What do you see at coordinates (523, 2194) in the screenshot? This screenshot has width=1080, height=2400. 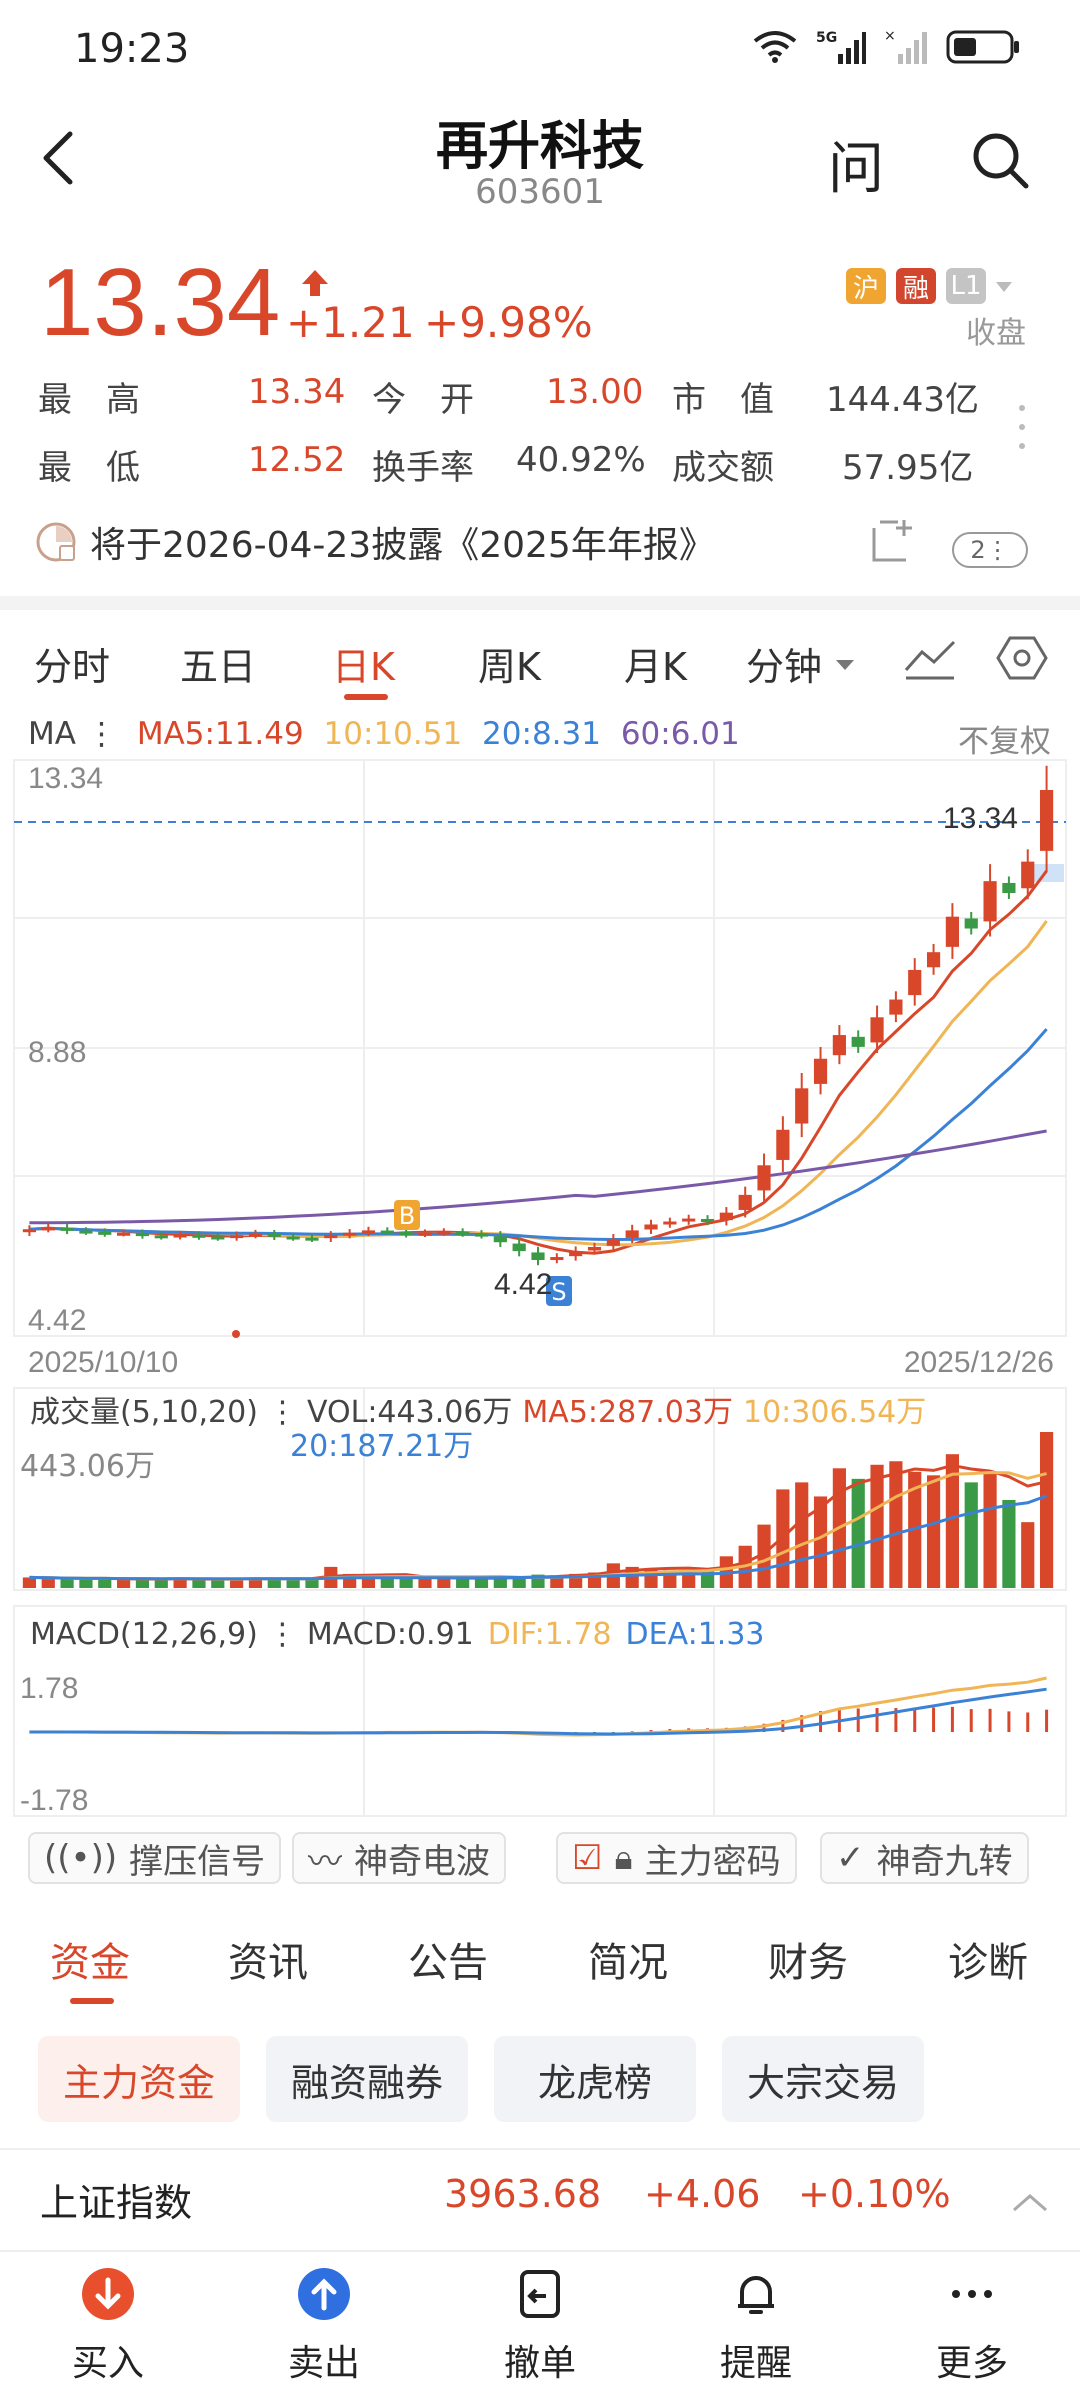 I see `index-value: 3963.68` at bounding box center [523, 2194].